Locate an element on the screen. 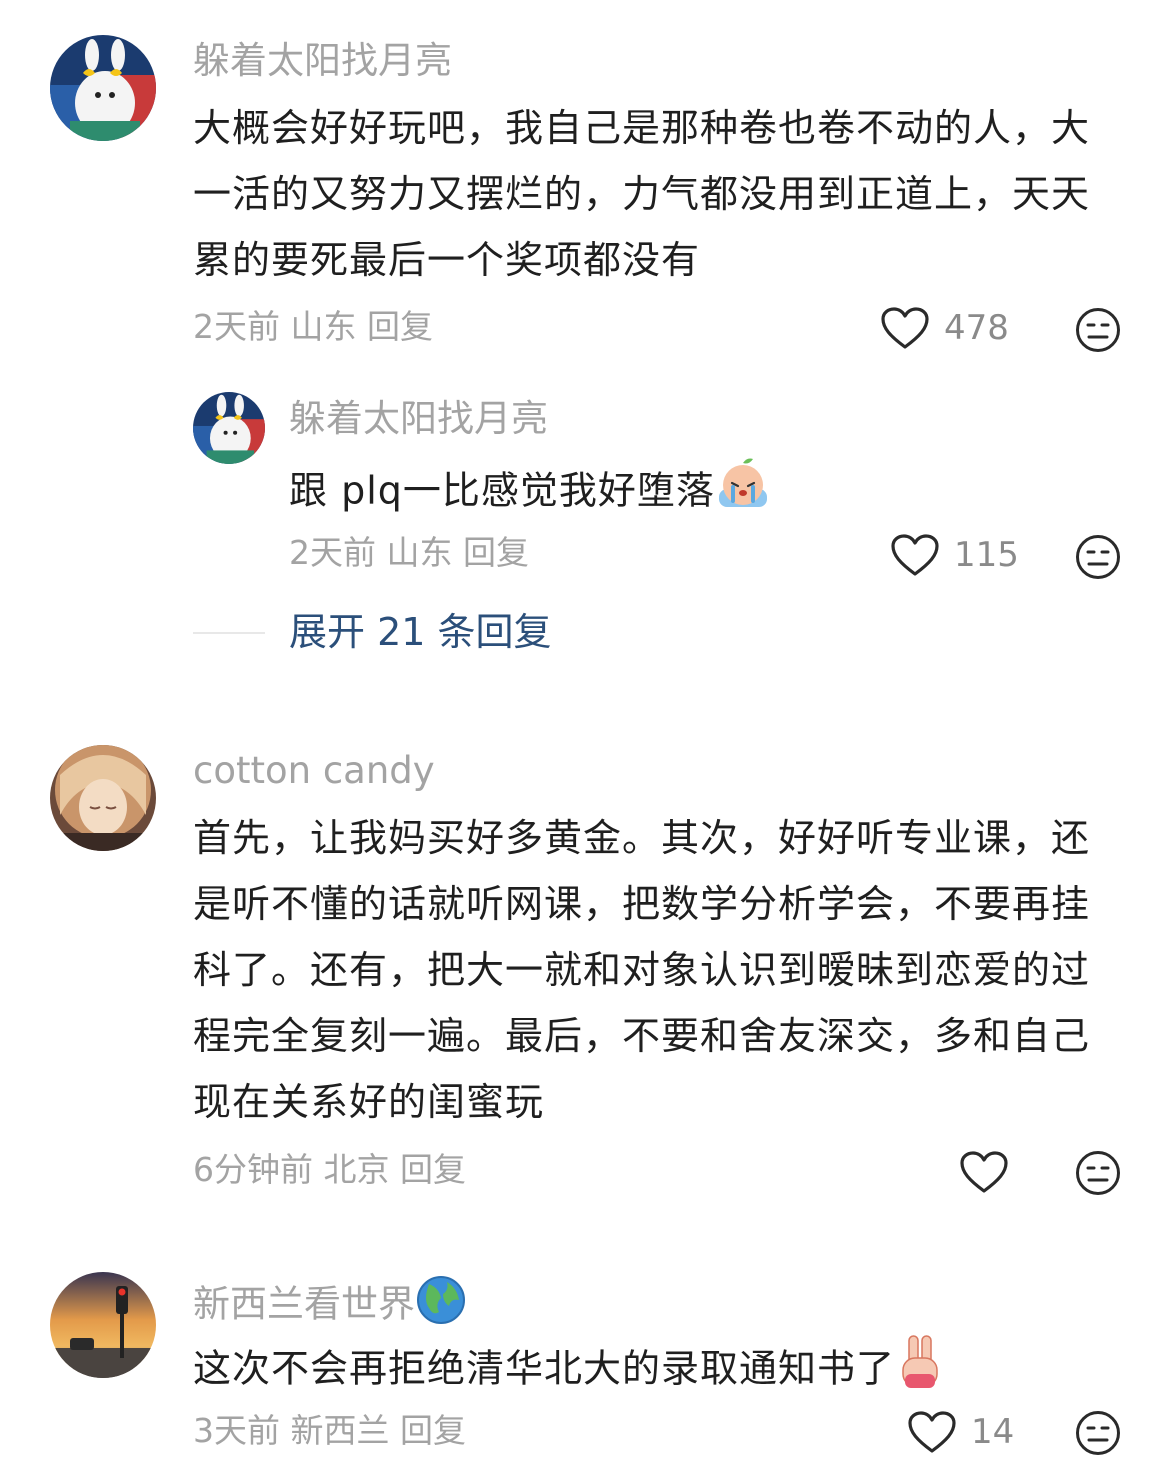  username: cotton candy is located at coordinates (314, 771).